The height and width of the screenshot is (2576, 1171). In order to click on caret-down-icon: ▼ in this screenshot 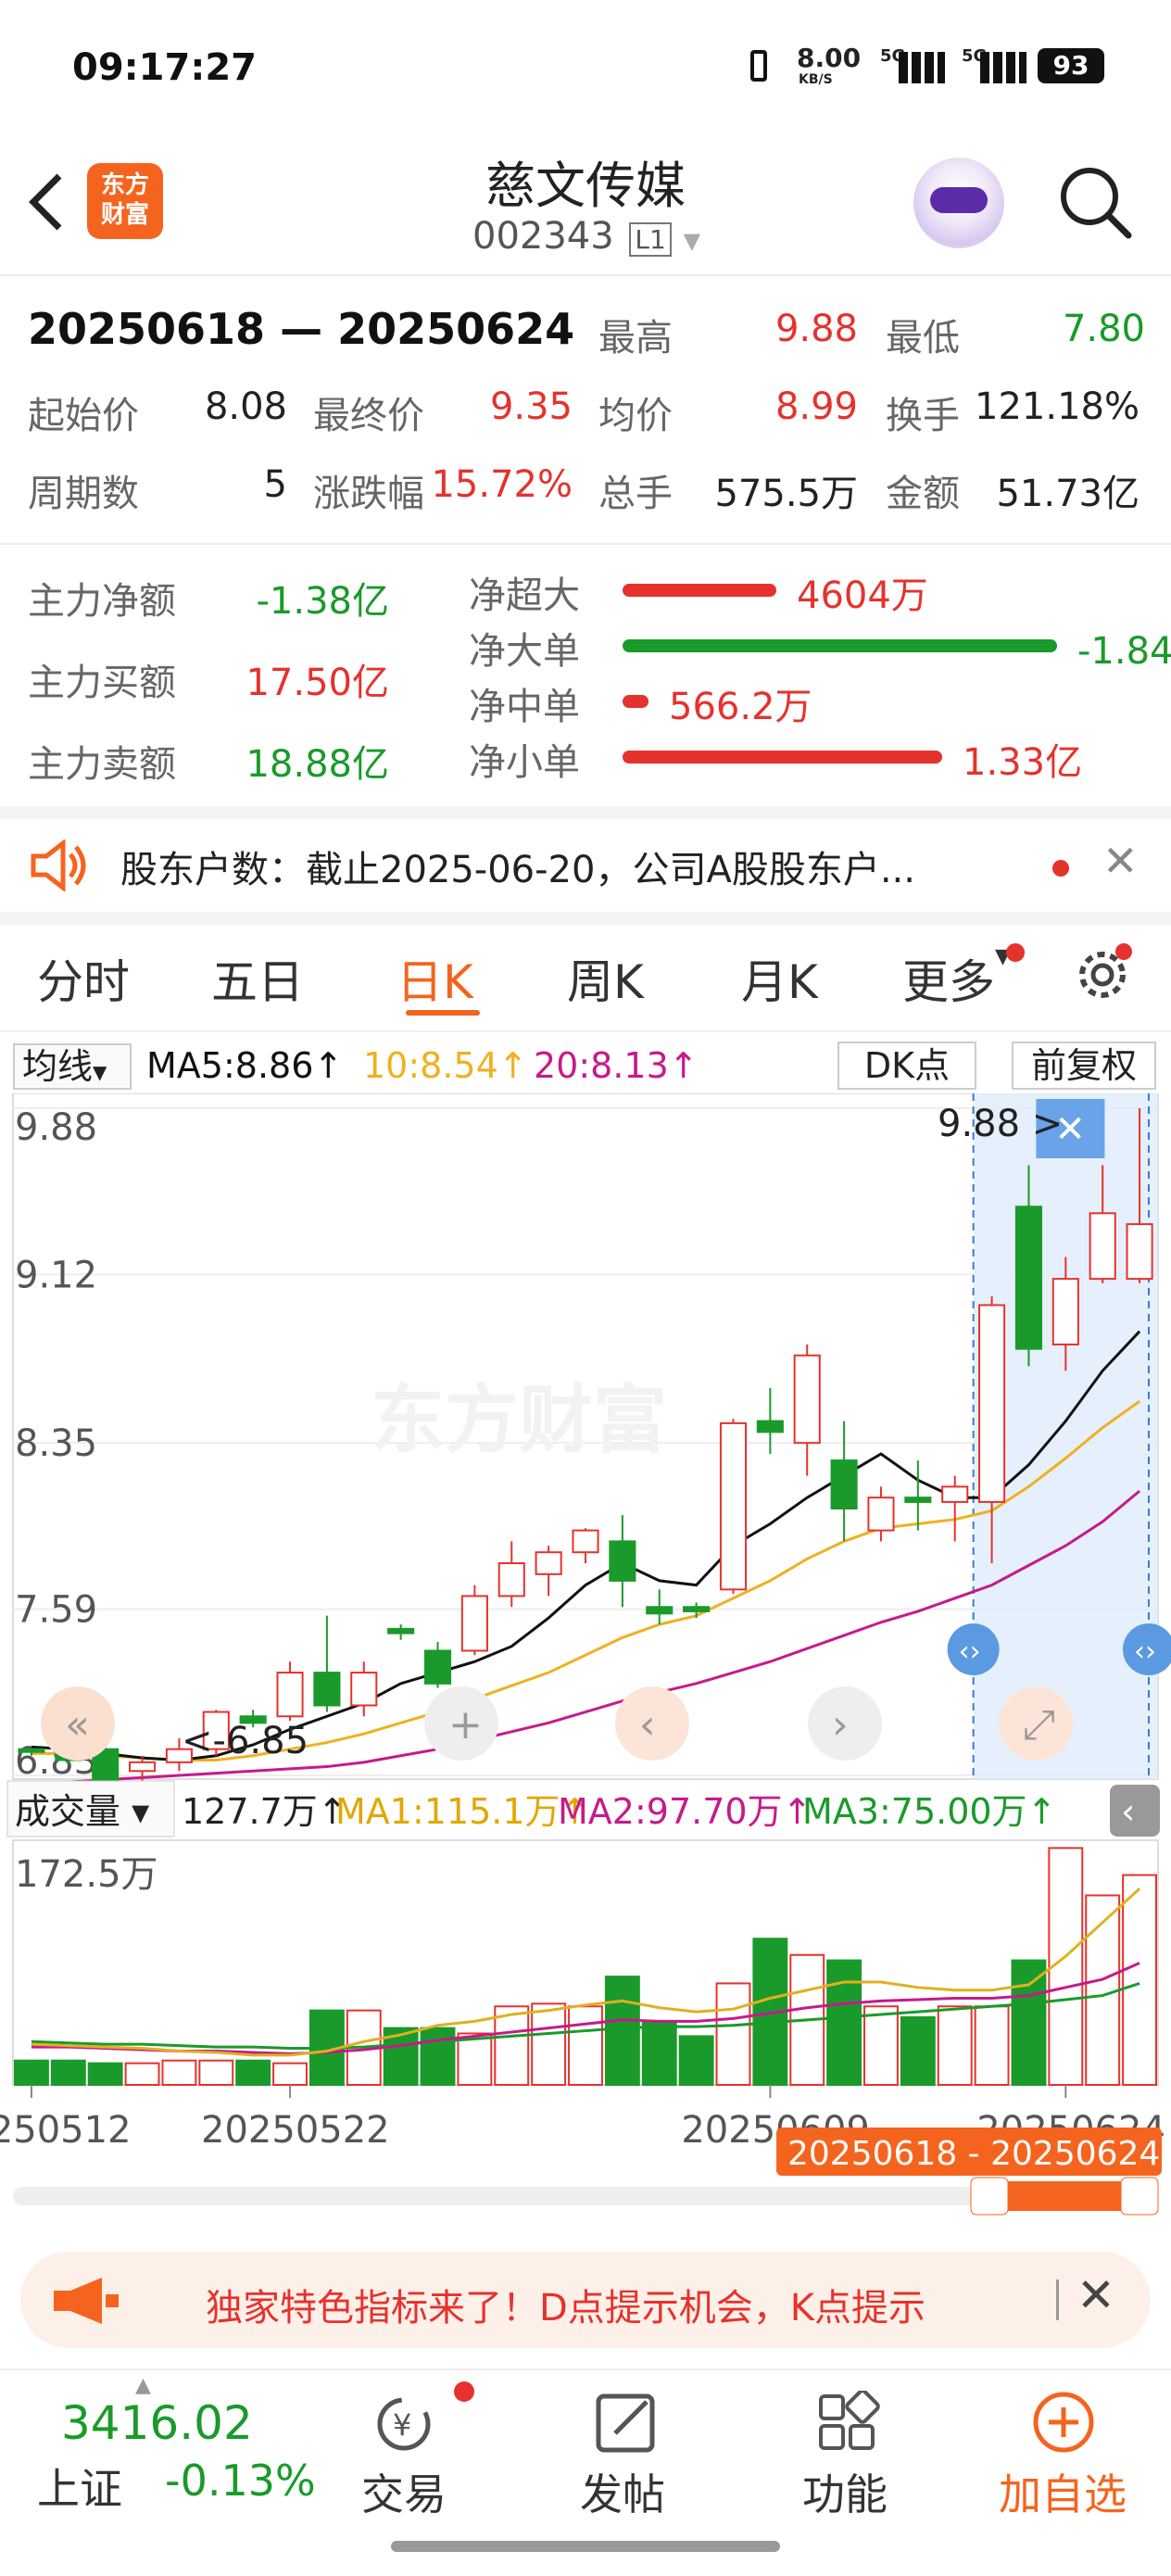, I will do `click(692, 241)`.